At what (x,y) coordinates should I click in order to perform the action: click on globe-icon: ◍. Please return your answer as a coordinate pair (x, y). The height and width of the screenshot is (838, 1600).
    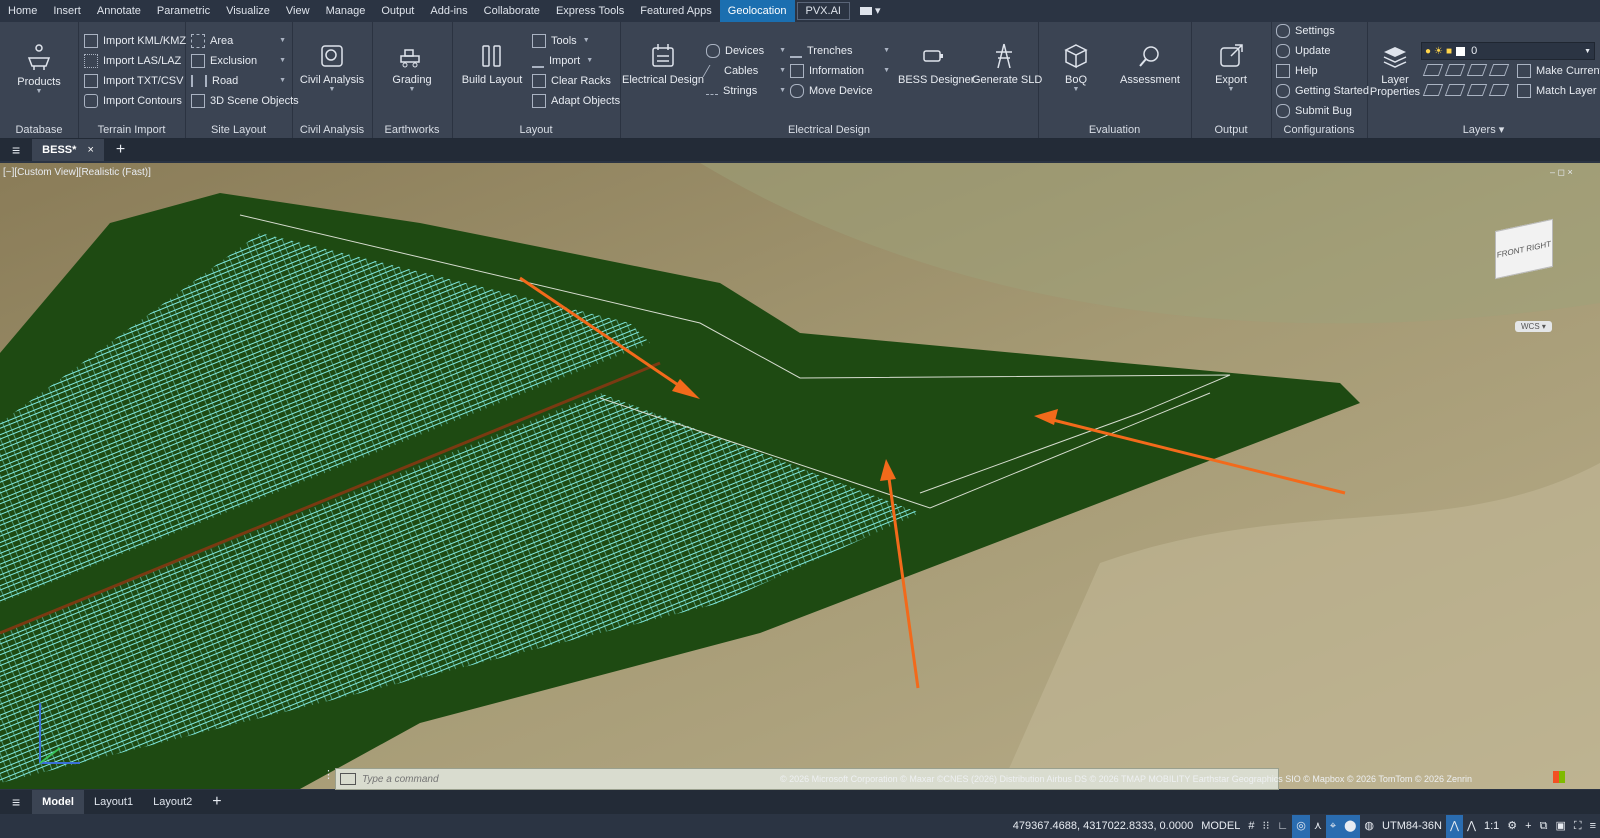
    Looking at the image, I should click on (1369, 826).